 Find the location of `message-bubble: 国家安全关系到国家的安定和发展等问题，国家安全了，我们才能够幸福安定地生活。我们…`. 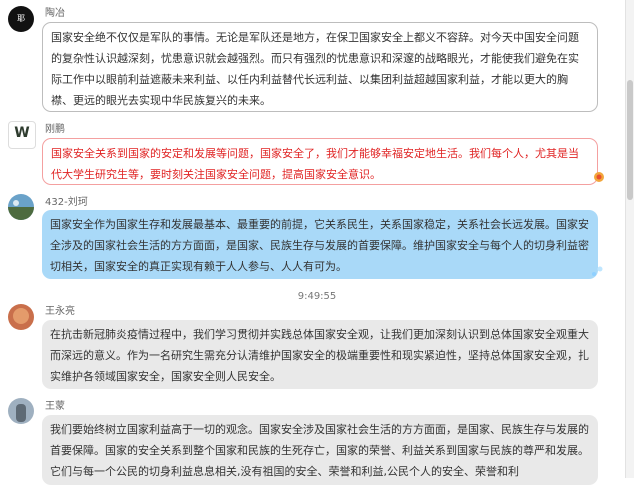

message-bubble: 国家安全关系到国家的安定和发展等问题，国家安全了，我们才能够幸福安定地生活。我们… is located at coordinates (320, 161).